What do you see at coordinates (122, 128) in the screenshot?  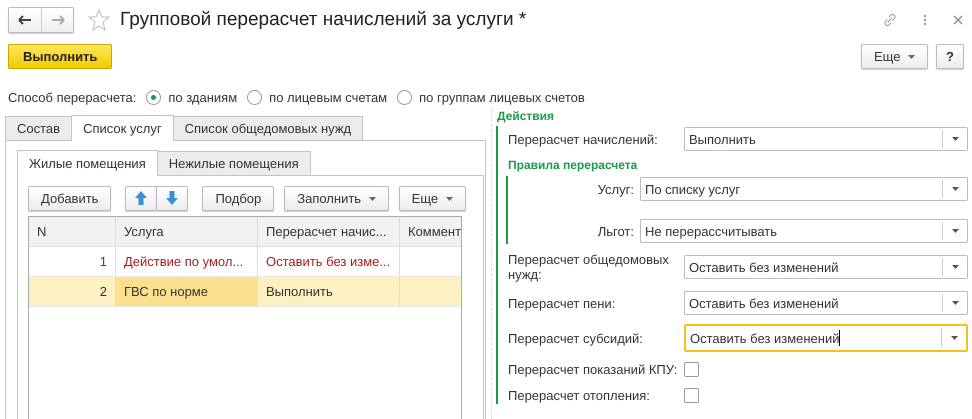 I see `tab: Список услуг` at bounding box center [122, 128].